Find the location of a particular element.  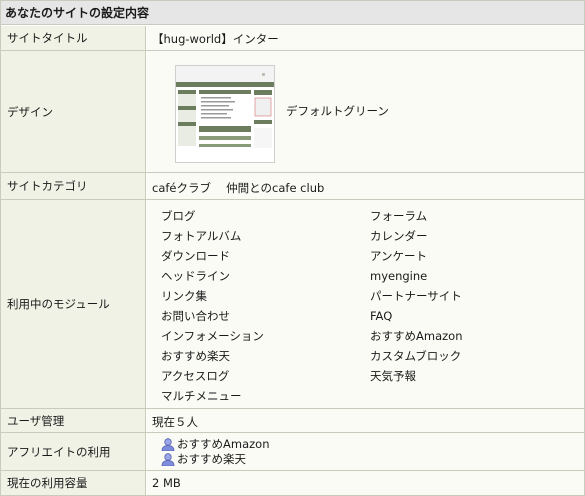

affiliate-item: おすすめ楽天 is located at coordinates (203, 459).